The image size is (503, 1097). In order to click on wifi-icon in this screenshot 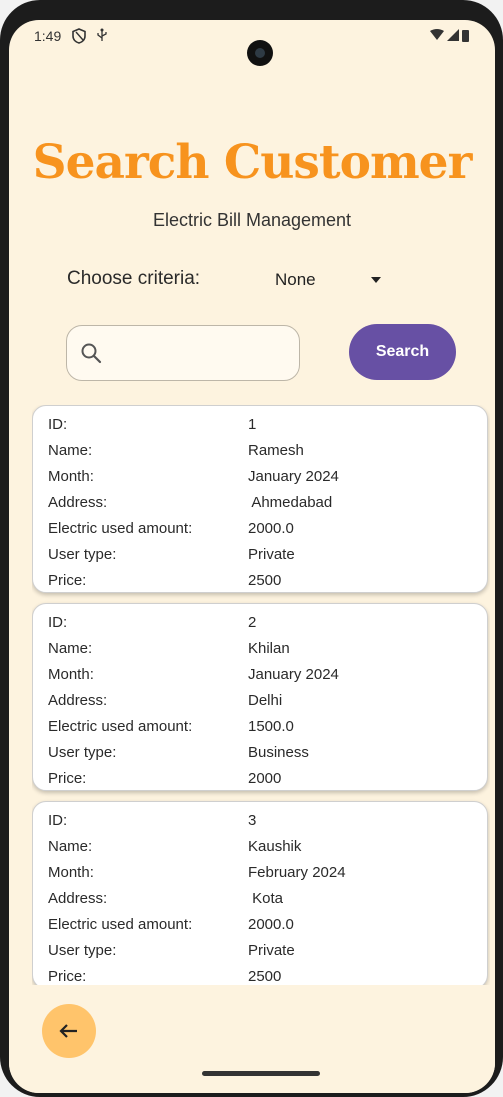, I will do `click(437, 34)`.